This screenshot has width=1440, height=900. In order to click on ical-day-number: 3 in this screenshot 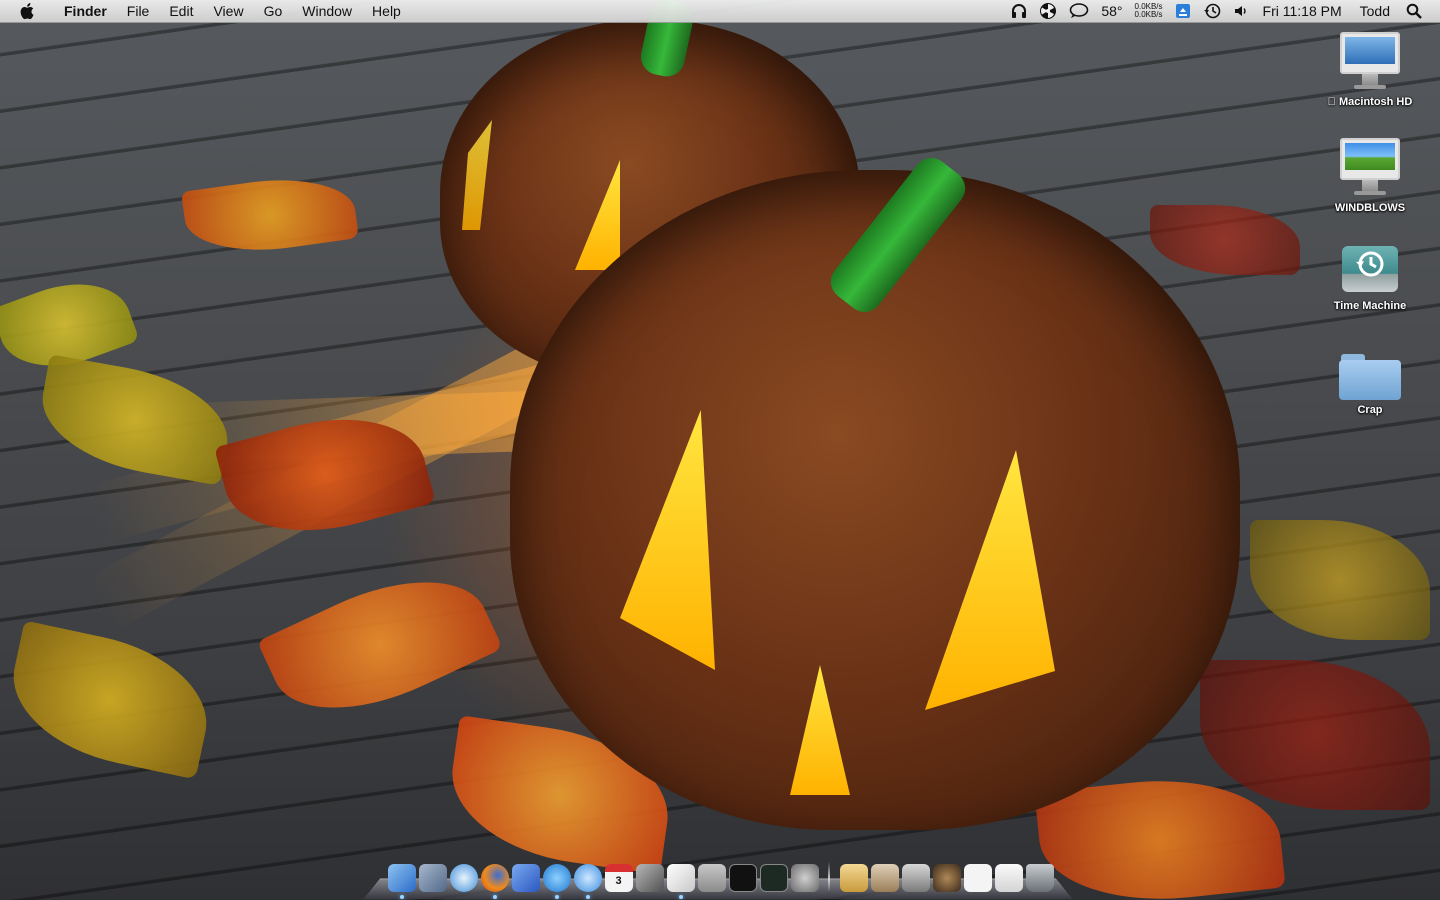, I will do `click(618, 881)`.